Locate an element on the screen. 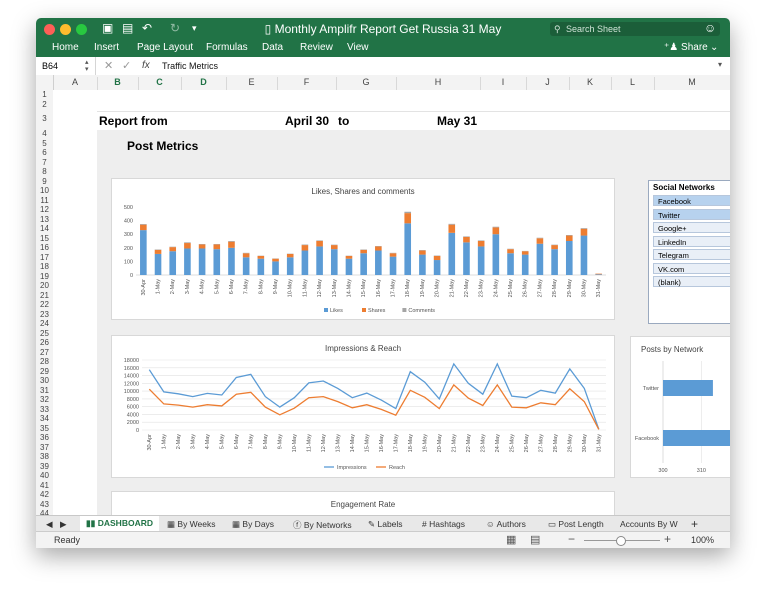  row-header-7: 7 is located at coordinates (44, 162).